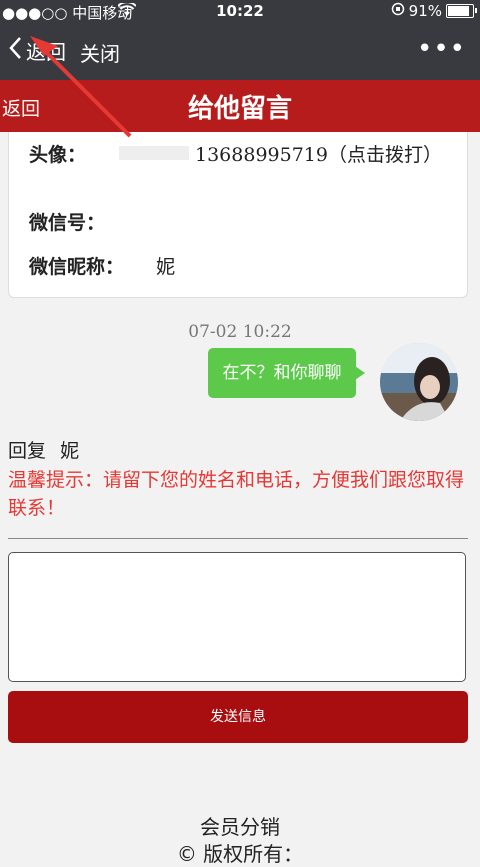 This screenshot has height=867, width=480. What do you see at coordinates (17, 50) in the screenshot?
I see `chevron-left-icon` at bounding box center [17, 50].